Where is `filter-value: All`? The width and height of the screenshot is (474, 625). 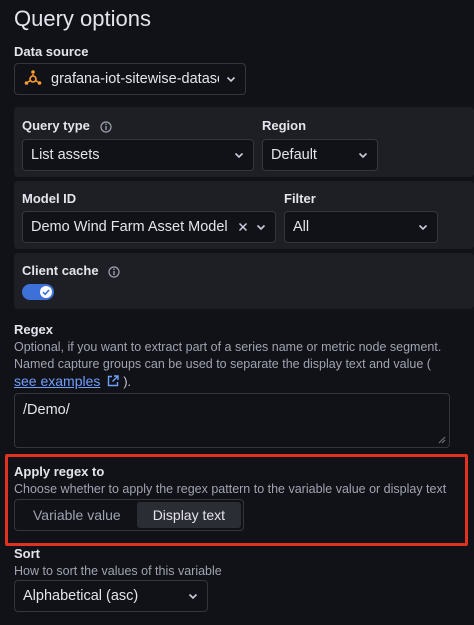
filter-value: All is located at coordinates (301, 227).